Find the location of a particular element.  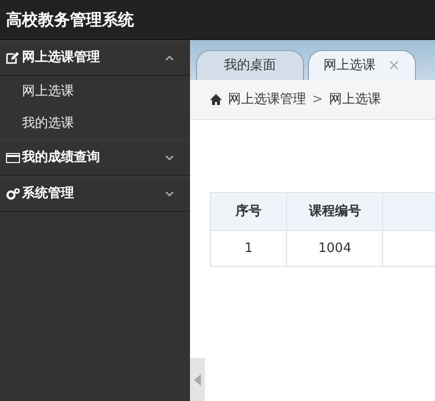

tab: 我的桌面 is located at coordinates (250, 65).